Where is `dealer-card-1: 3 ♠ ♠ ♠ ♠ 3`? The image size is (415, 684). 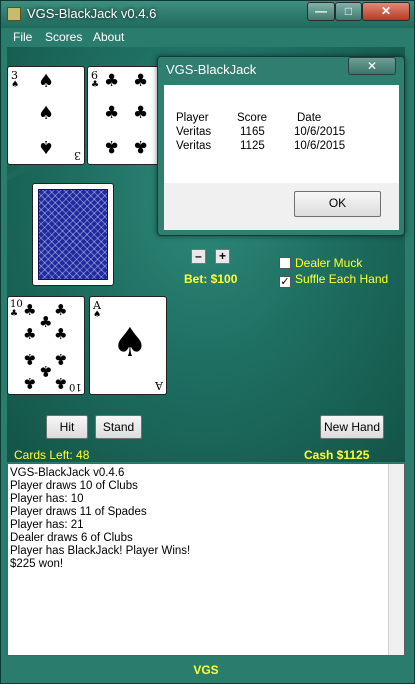
dealer-card-1: 3 ♠ ♠ ♠ ♠ 3 is located at coordinates (46, 115).